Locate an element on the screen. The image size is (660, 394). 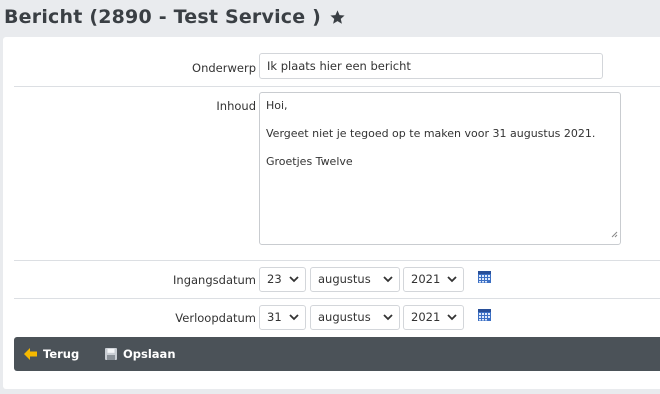
end-year-select: 2021 is located at coordinates (433, 317).